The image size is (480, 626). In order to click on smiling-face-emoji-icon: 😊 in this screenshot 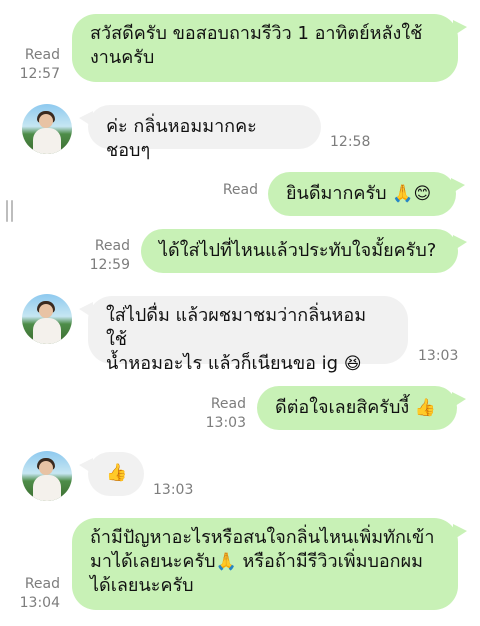, I will do `click(422, 194)`.